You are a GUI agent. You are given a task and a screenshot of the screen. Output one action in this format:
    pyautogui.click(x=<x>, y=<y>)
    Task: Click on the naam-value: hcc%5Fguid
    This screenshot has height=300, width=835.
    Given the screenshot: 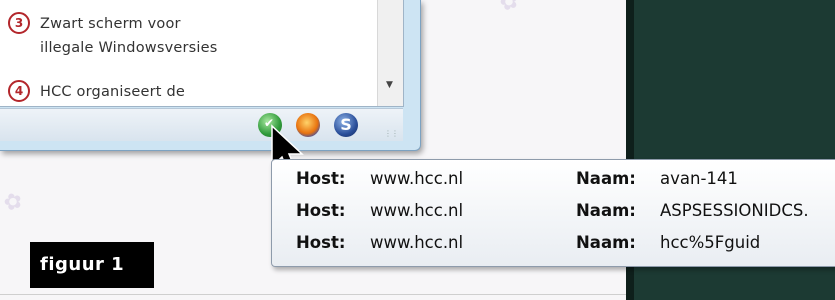 What is the action you would take?
    pyautogui.click(x=710, y=242)
    